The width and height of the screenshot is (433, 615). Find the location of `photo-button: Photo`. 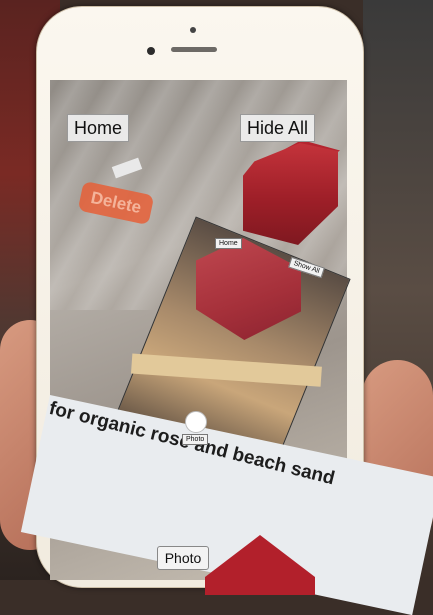

photo-button: Photo is located at coordinates (183, 558).